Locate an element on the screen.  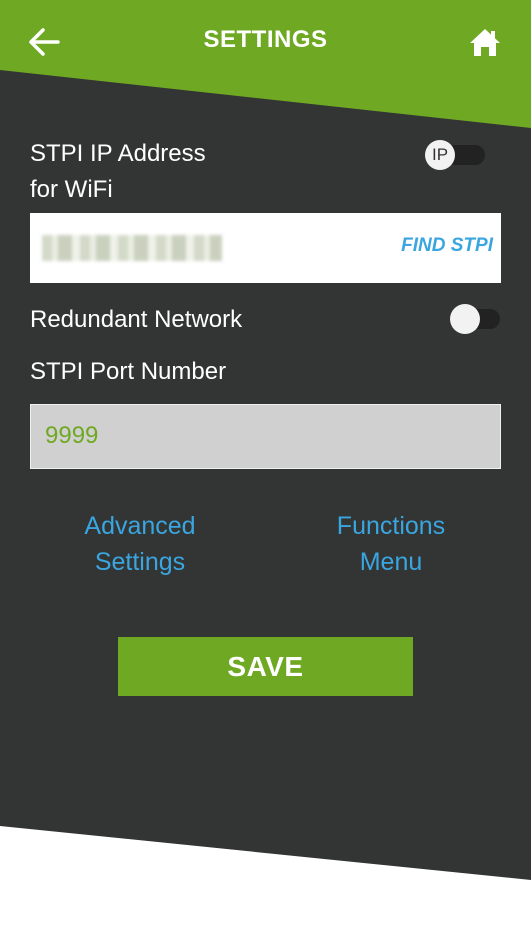
port-number-value: 9999 is located at coordinates (72, 435).